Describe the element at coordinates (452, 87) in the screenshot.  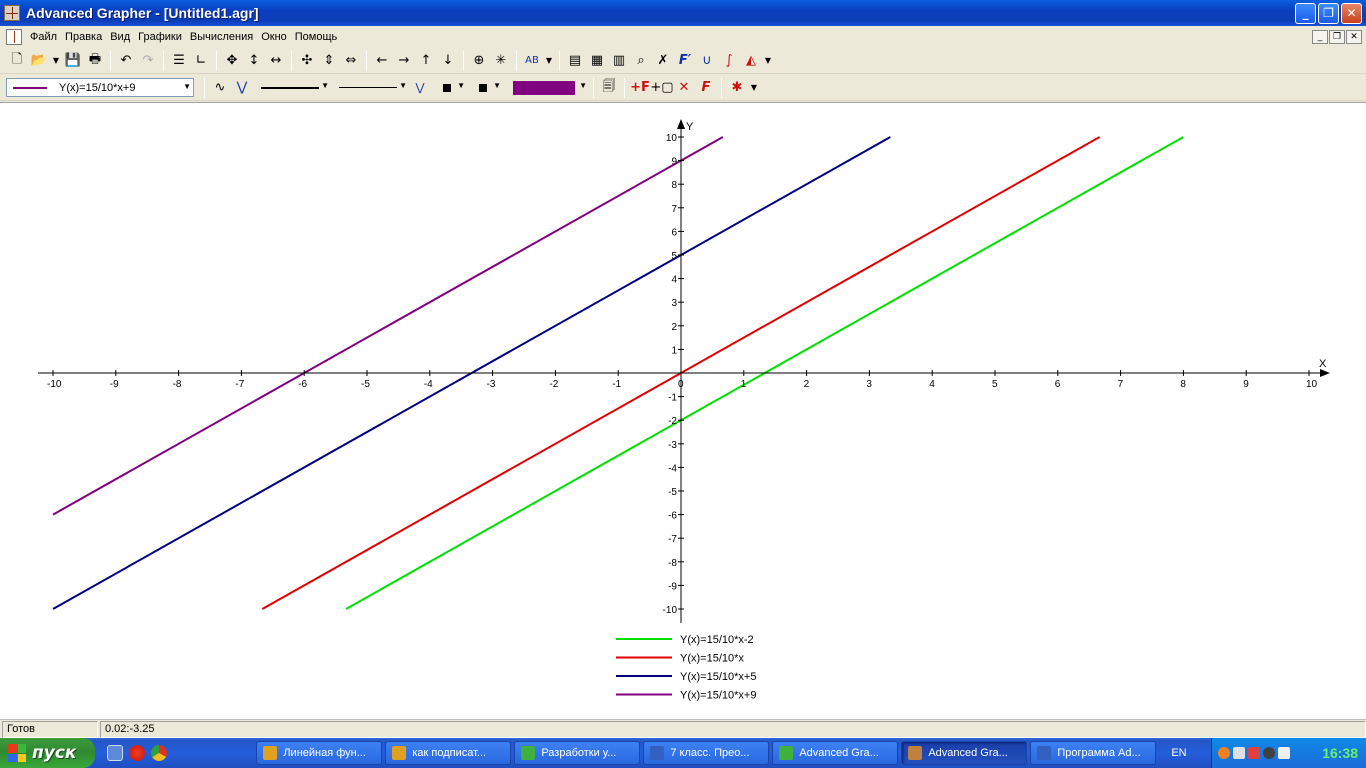
I see `marker-style-select: ▼` at that location.